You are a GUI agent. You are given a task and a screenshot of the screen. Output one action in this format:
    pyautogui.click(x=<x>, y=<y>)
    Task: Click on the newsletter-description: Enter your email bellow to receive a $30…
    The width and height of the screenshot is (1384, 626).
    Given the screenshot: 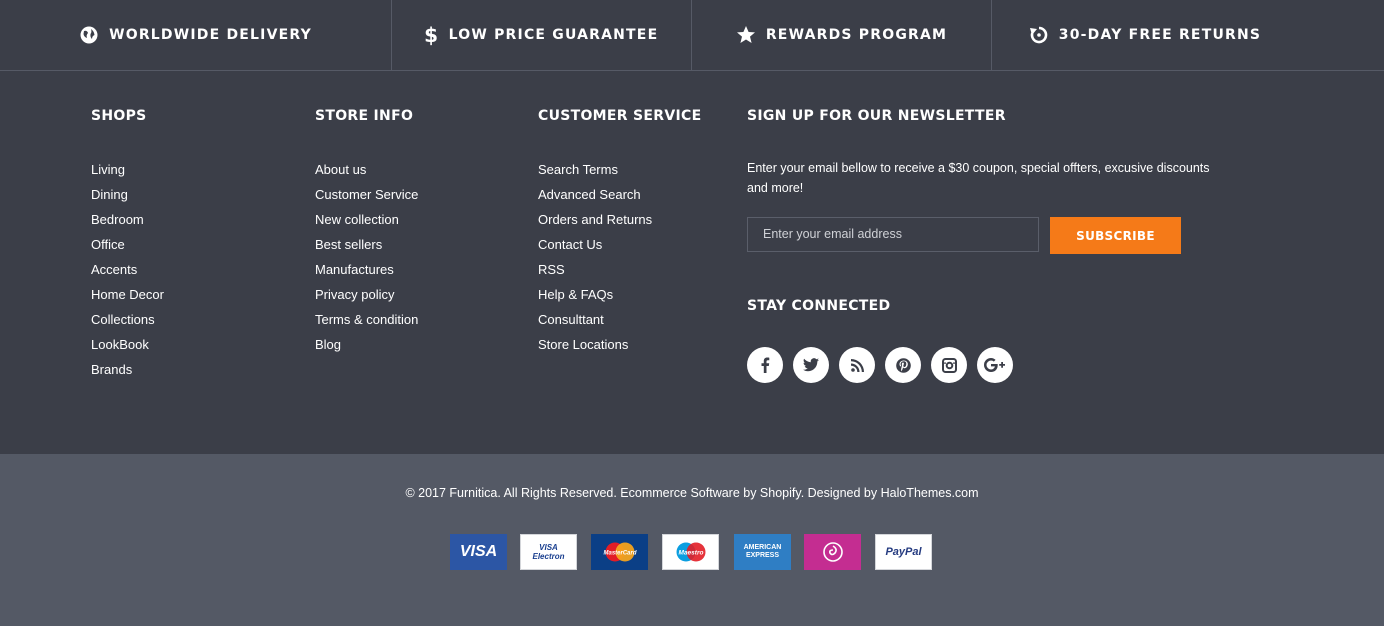 What is the action you would take?
    pyautogui.click(x=978, y=178)
    